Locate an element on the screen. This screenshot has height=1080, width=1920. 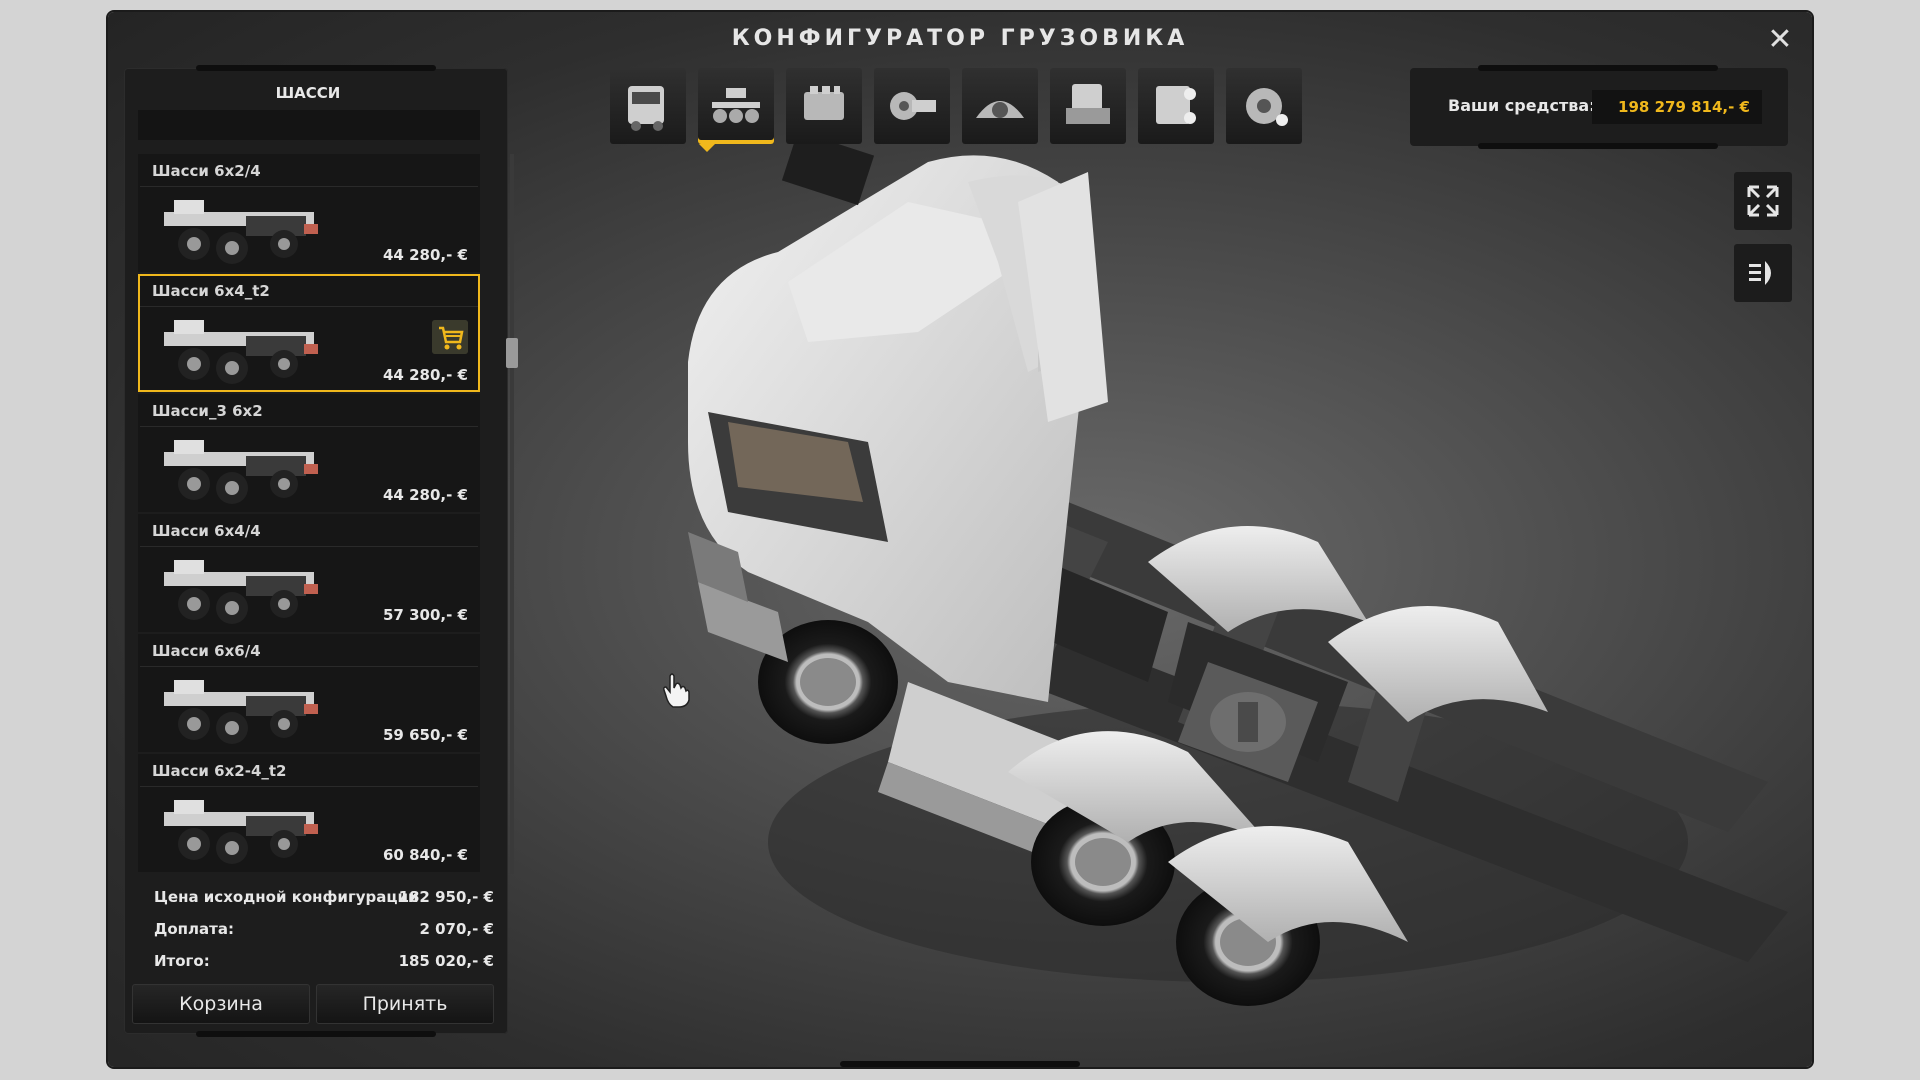
summary-extra-value: 2 070,- € is located at coordinates (456, 929).